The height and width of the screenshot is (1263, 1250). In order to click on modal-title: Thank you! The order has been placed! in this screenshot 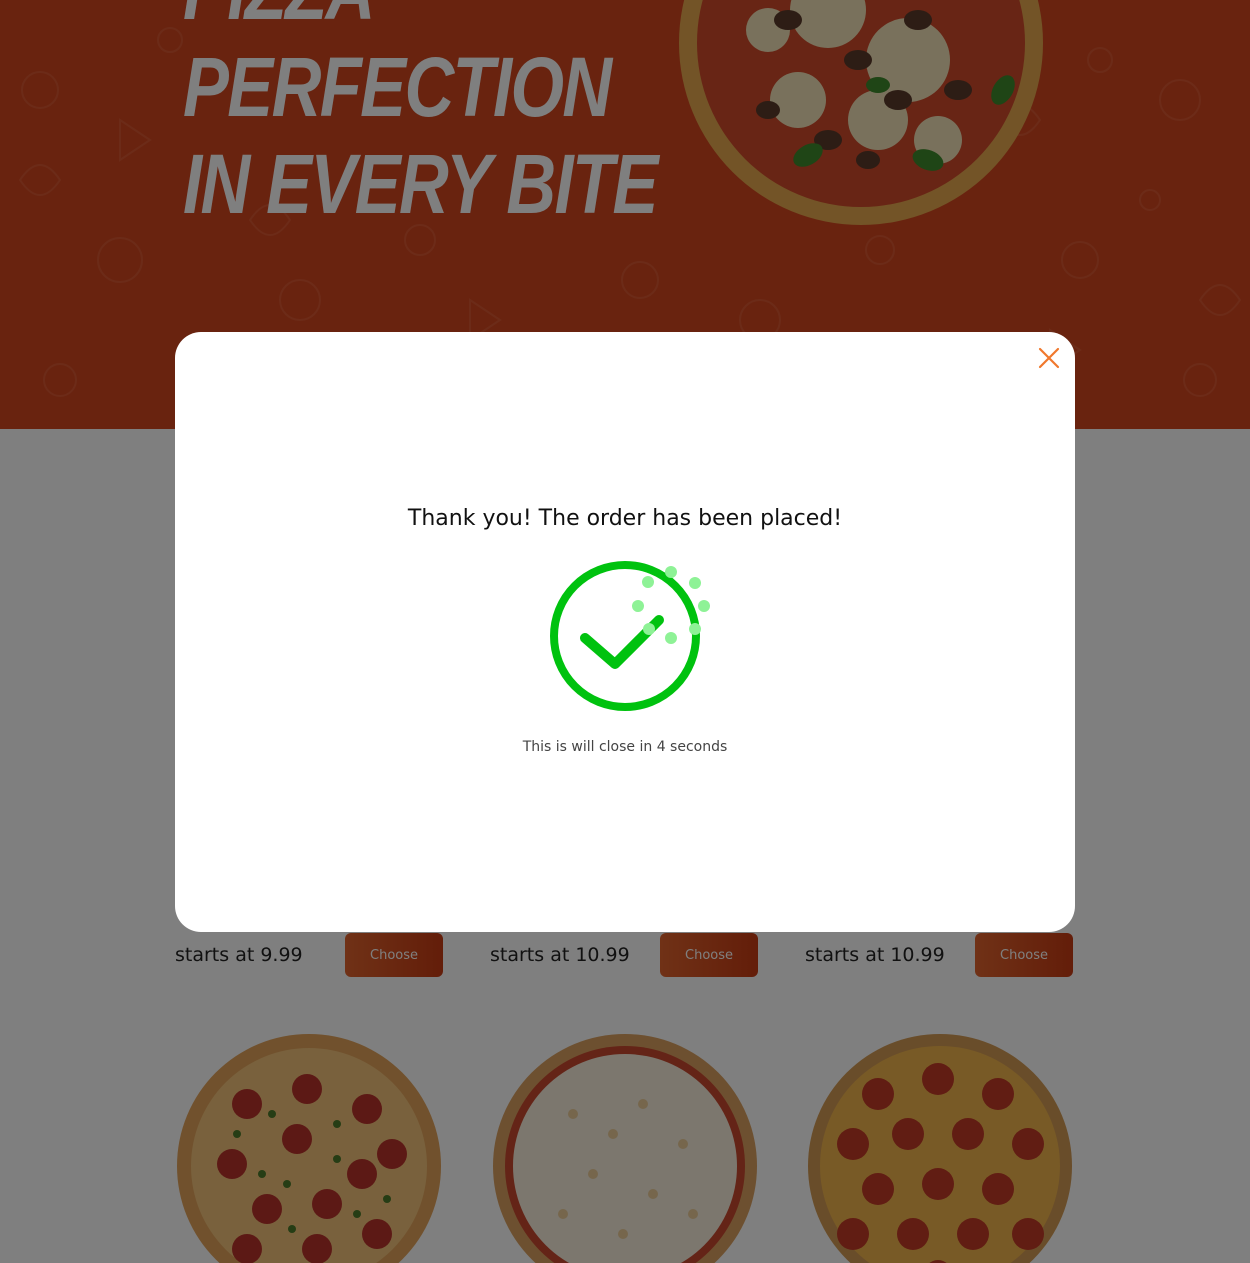, I will do `click(625, 518)`.